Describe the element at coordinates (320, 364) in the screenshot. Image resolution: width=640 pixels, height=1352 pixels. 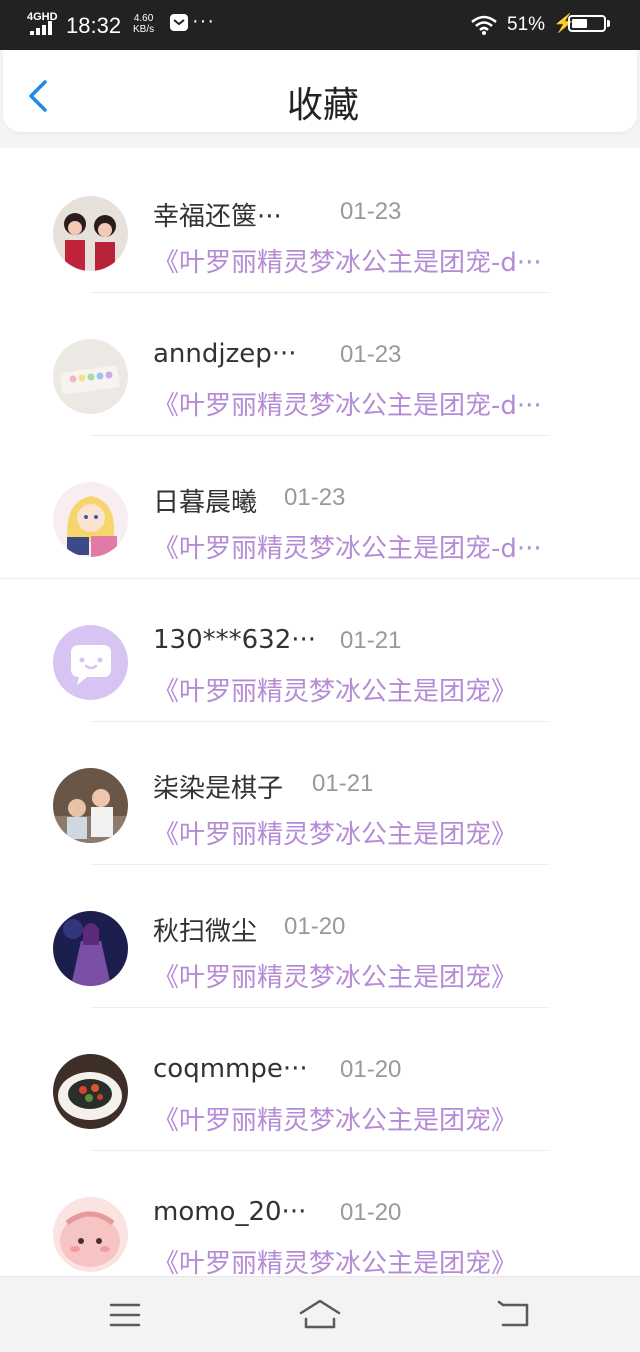
I see `favorite-item: anndjzep··· 01-23 《叶罗丽精灵梦冰公主是团宠-d···` at that location.